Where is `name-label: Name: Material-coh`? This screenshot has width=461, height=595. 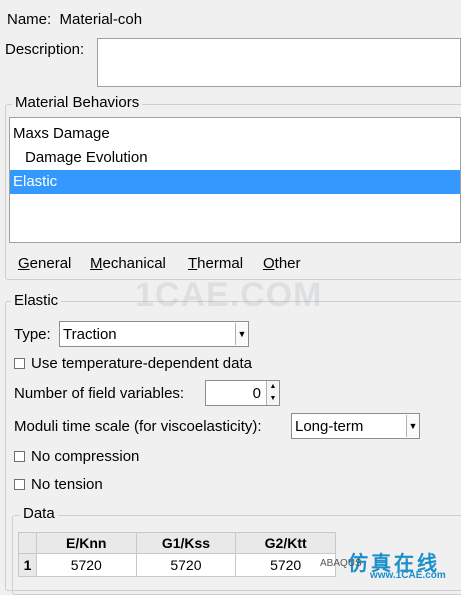
name-label: Name: Material-coh is located at coordinates (75, 19).